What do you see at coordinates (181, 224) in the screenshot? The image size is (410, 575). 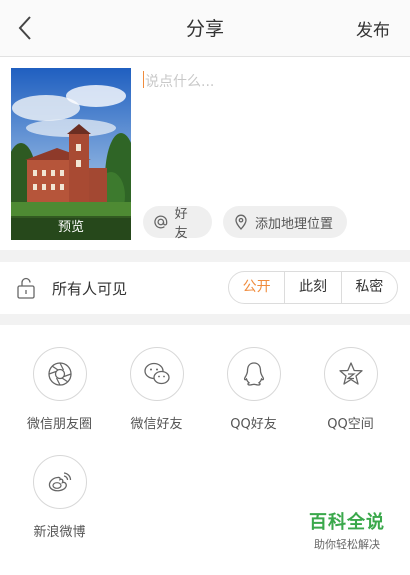 I see `mention-friend-label: 好友` at bounding box center [181, 224].